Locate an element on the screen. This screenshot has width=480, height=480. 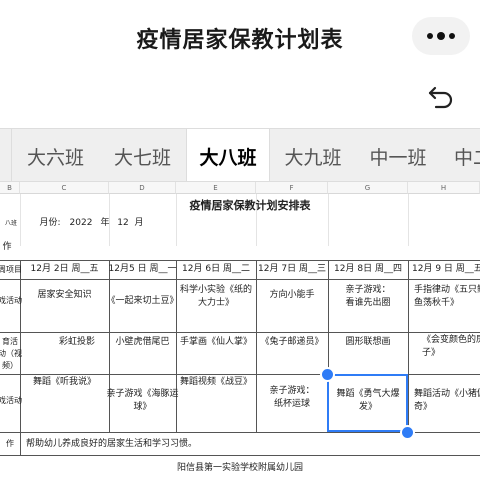
column-header: E is located at coordinates (216, 188).